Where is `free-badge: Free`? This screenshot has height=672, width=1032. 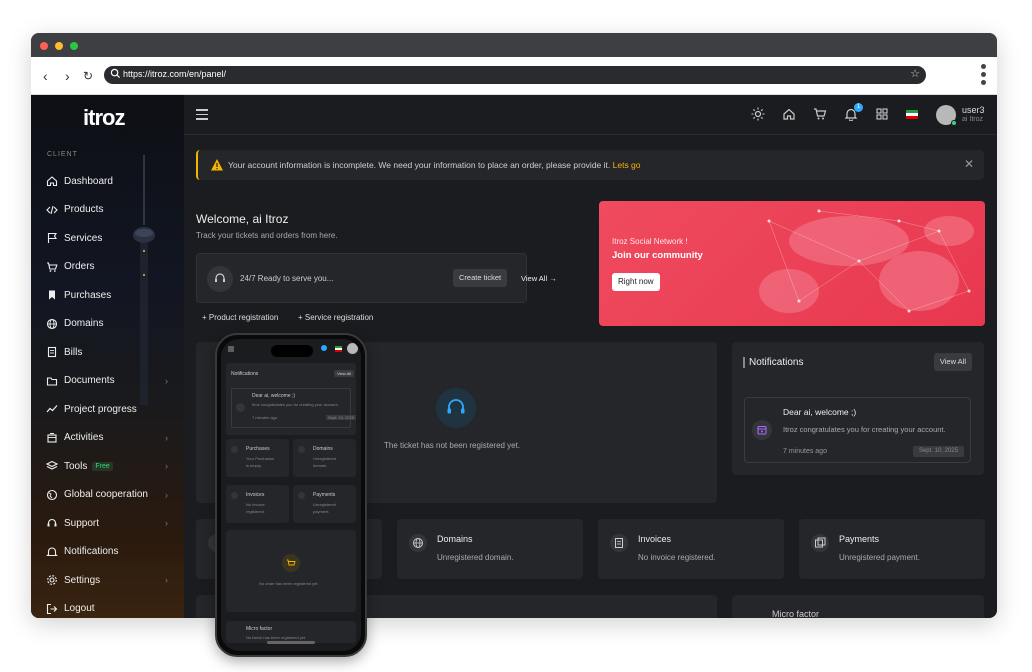
free-badge: Free is located at coordinates (102, 466).